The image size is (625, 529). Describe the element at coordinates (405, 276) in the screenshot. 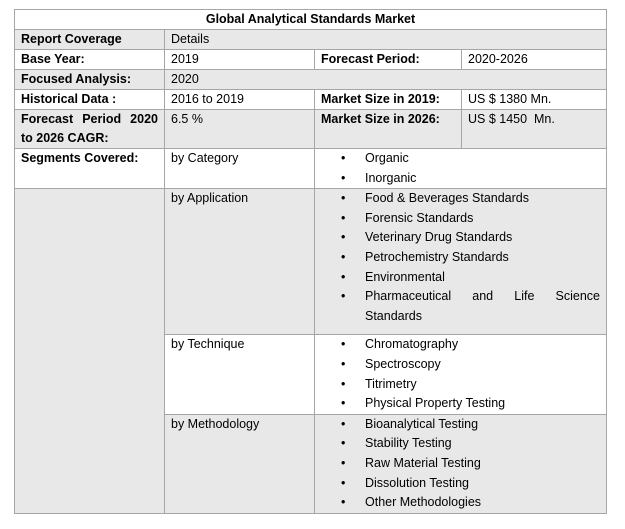

I see `list-item-label: Environmental` at that location.